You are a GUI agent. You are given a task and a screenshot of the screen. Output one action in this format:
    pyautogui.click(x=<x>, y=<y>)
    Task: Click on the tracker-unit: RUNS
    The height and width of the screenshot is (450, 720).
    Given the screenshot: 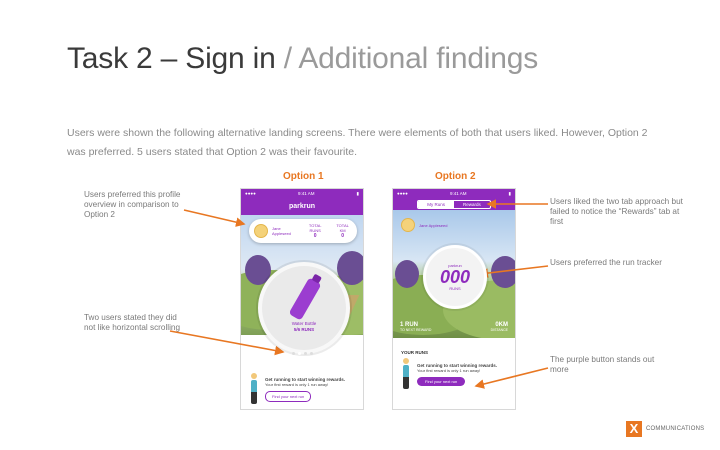 What is the action you would take?
    pyautogui.click(x=455, y=288)
    